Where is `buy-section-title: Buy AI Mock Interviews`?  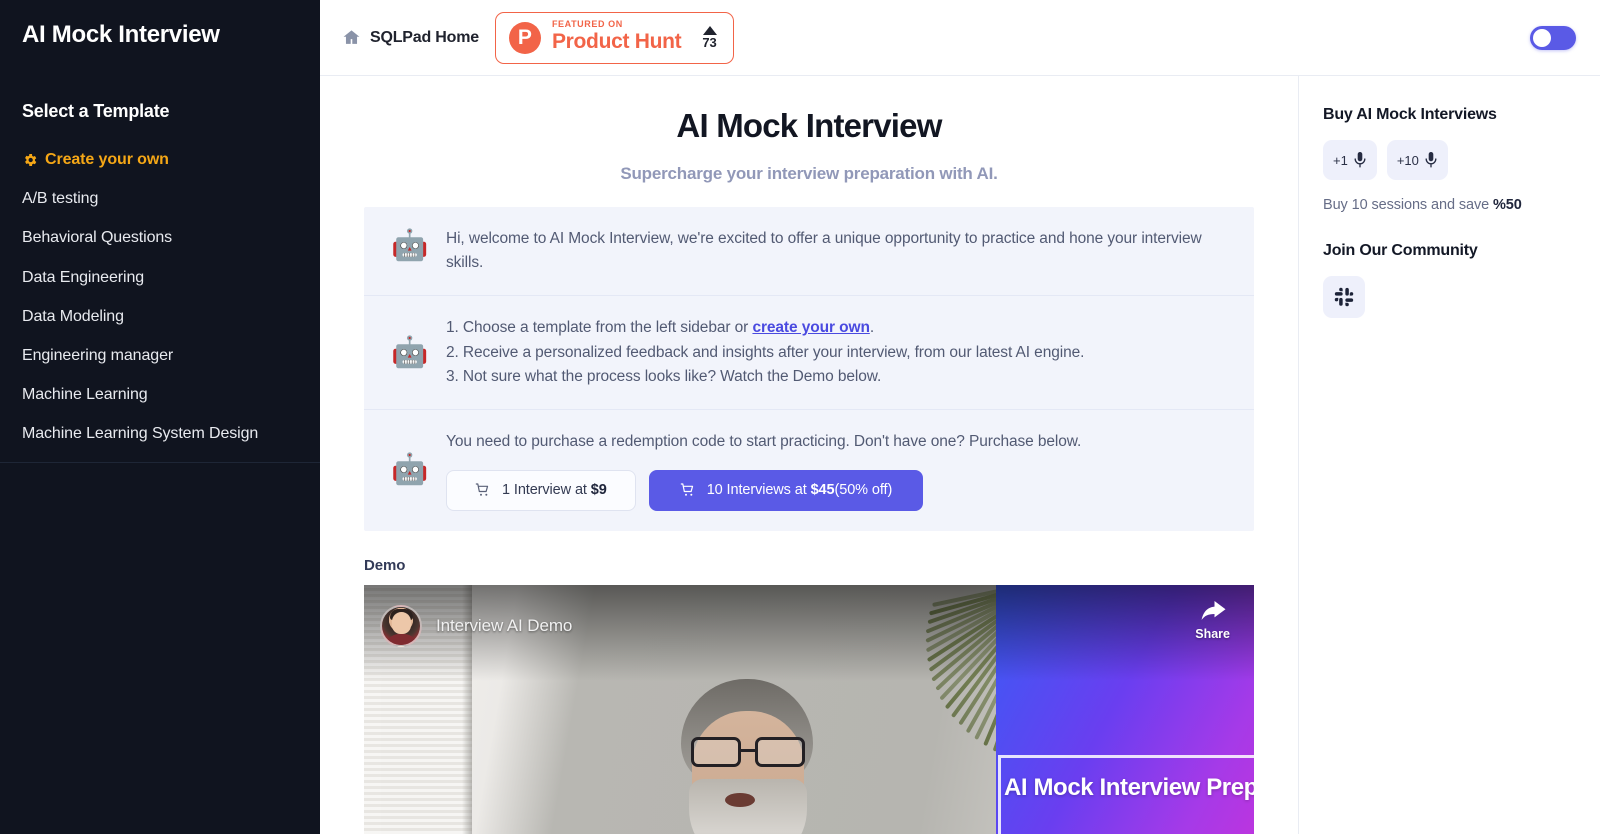 buy-section-title: Buy AI Mock Interviews is located at coordinates (1410, 114).